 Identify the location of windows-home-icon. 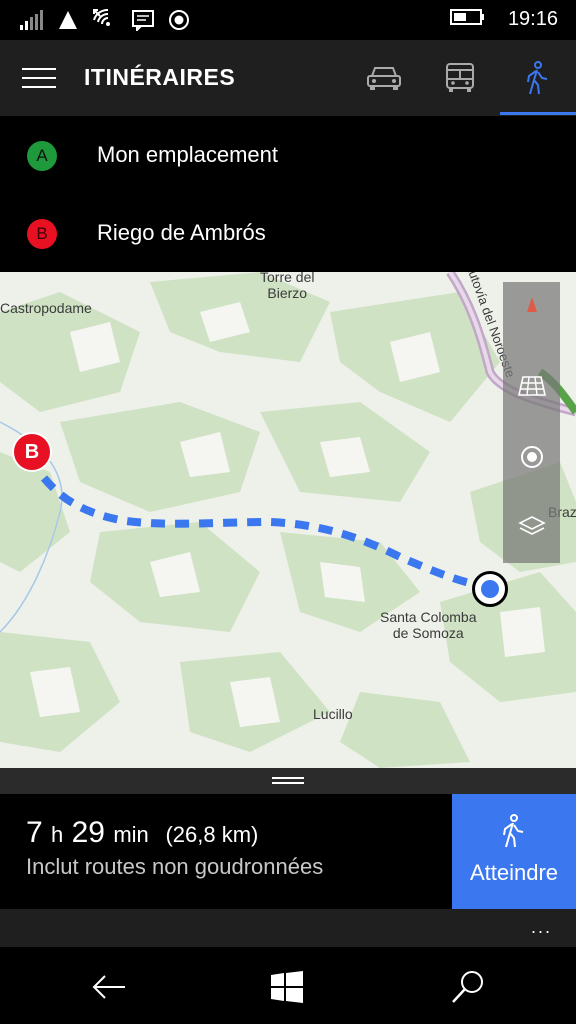
(287, 987).